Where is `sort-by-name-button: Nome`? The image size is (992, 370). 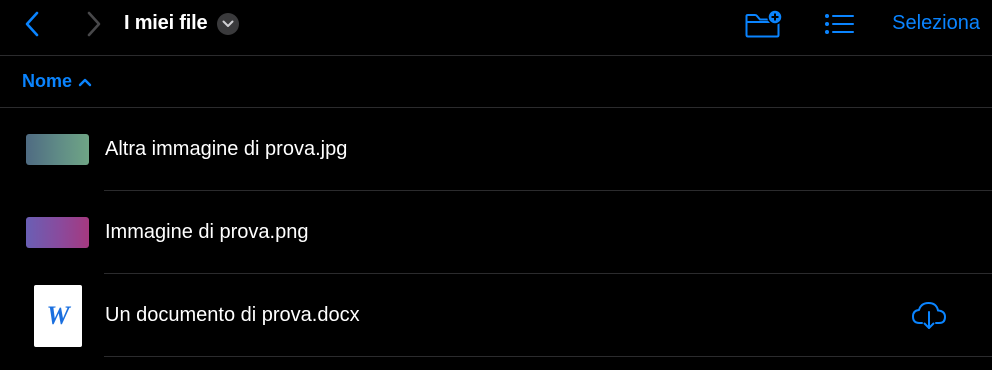 sort-by-name-button: Nome is located at coordinates (57, 81).